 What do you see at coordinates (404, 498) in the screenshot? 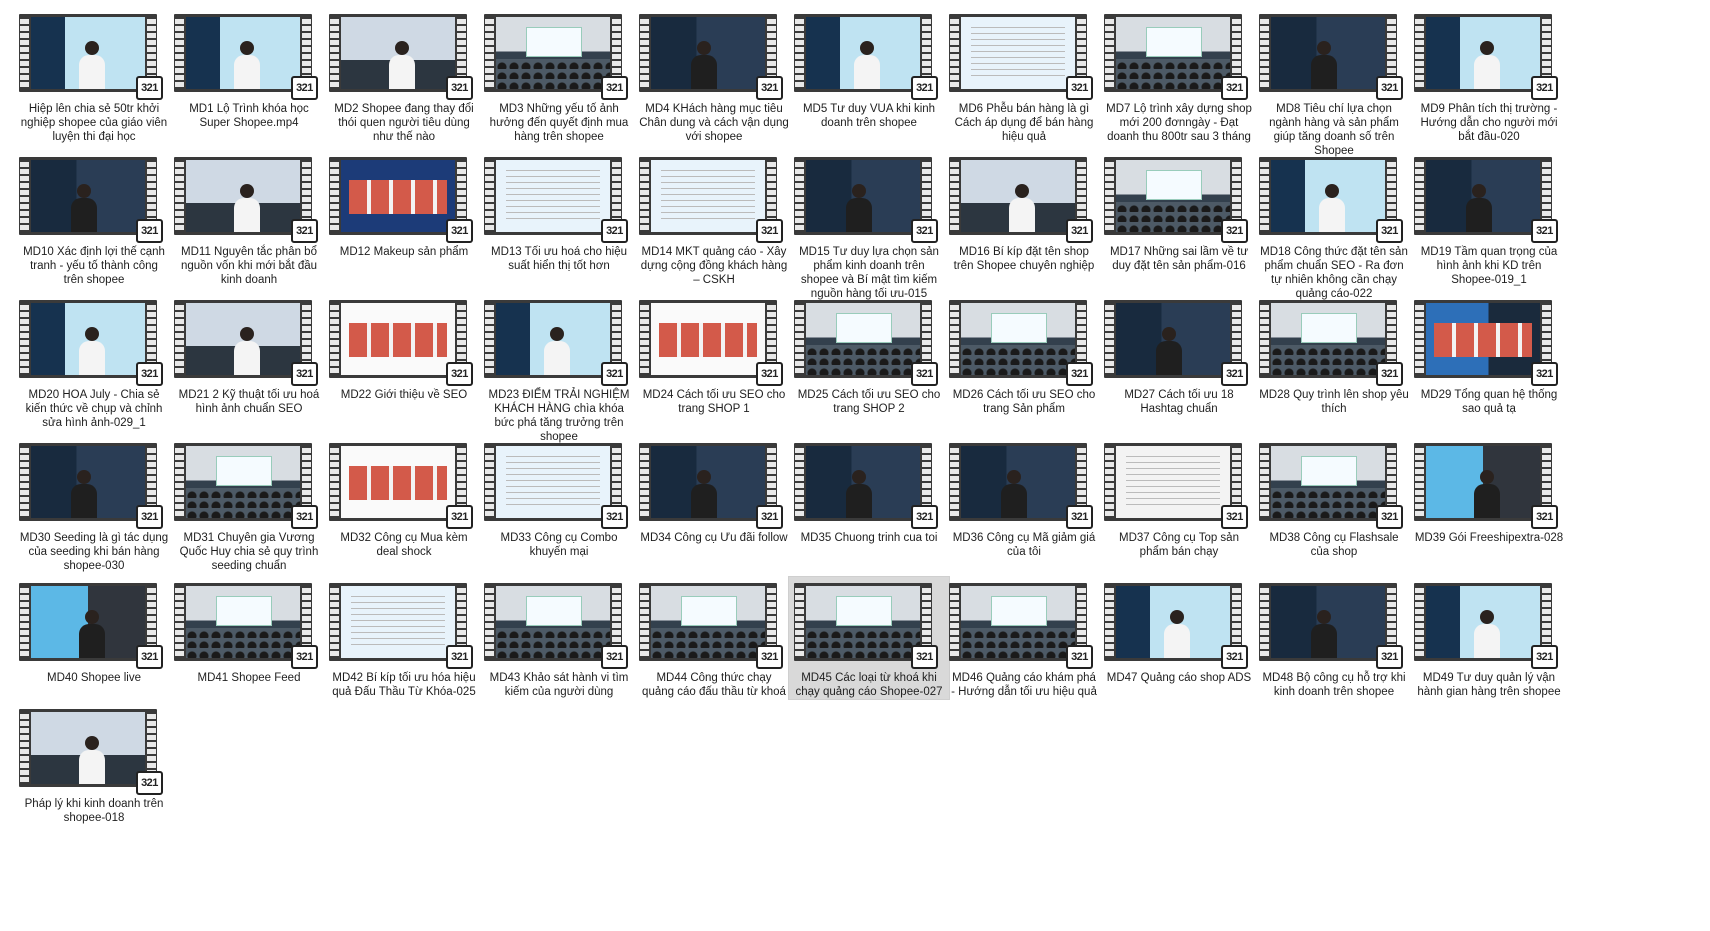
I see `video-file-item: 321 MD32 Công cụ Mua kèm deal shock` at bounding box center [404, 498].